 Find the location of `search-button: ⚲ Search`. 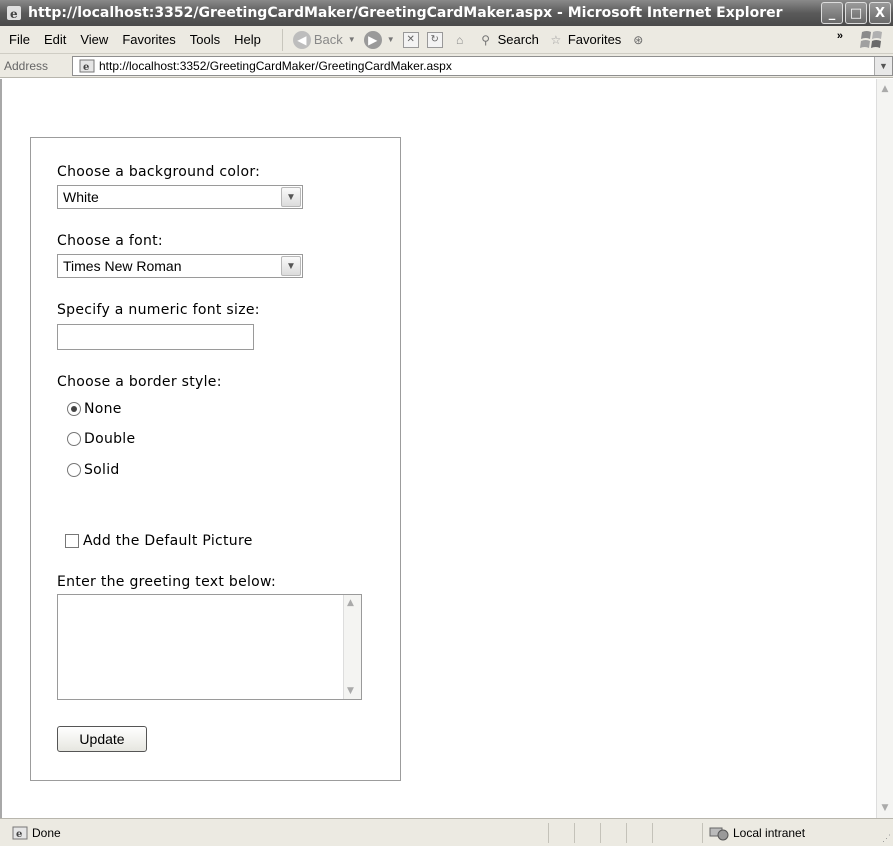

search-button: ⚲ Search is located at coordinates (508, 40).